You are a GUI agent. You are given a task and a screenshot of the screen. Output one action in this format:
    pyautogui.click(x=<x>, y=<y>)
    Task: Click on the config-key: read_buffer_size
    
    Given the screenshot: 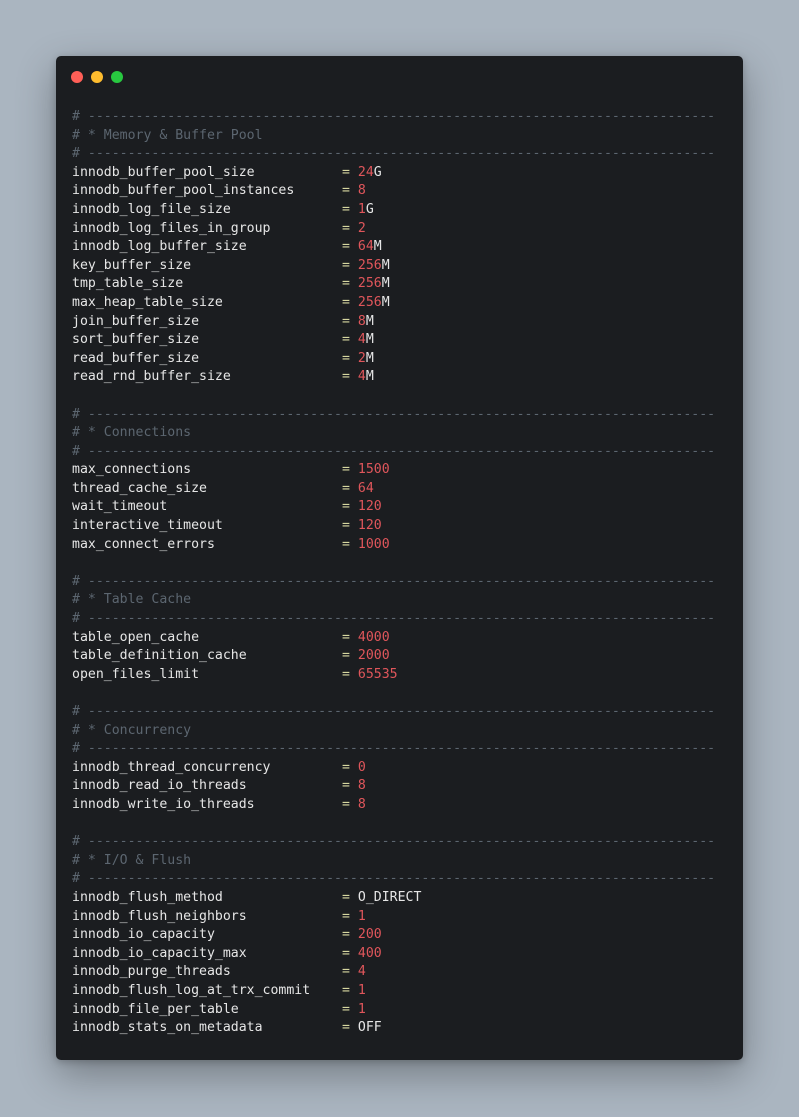 What is the action you would take?
    pyautogui.click(x=136, y=358)
    